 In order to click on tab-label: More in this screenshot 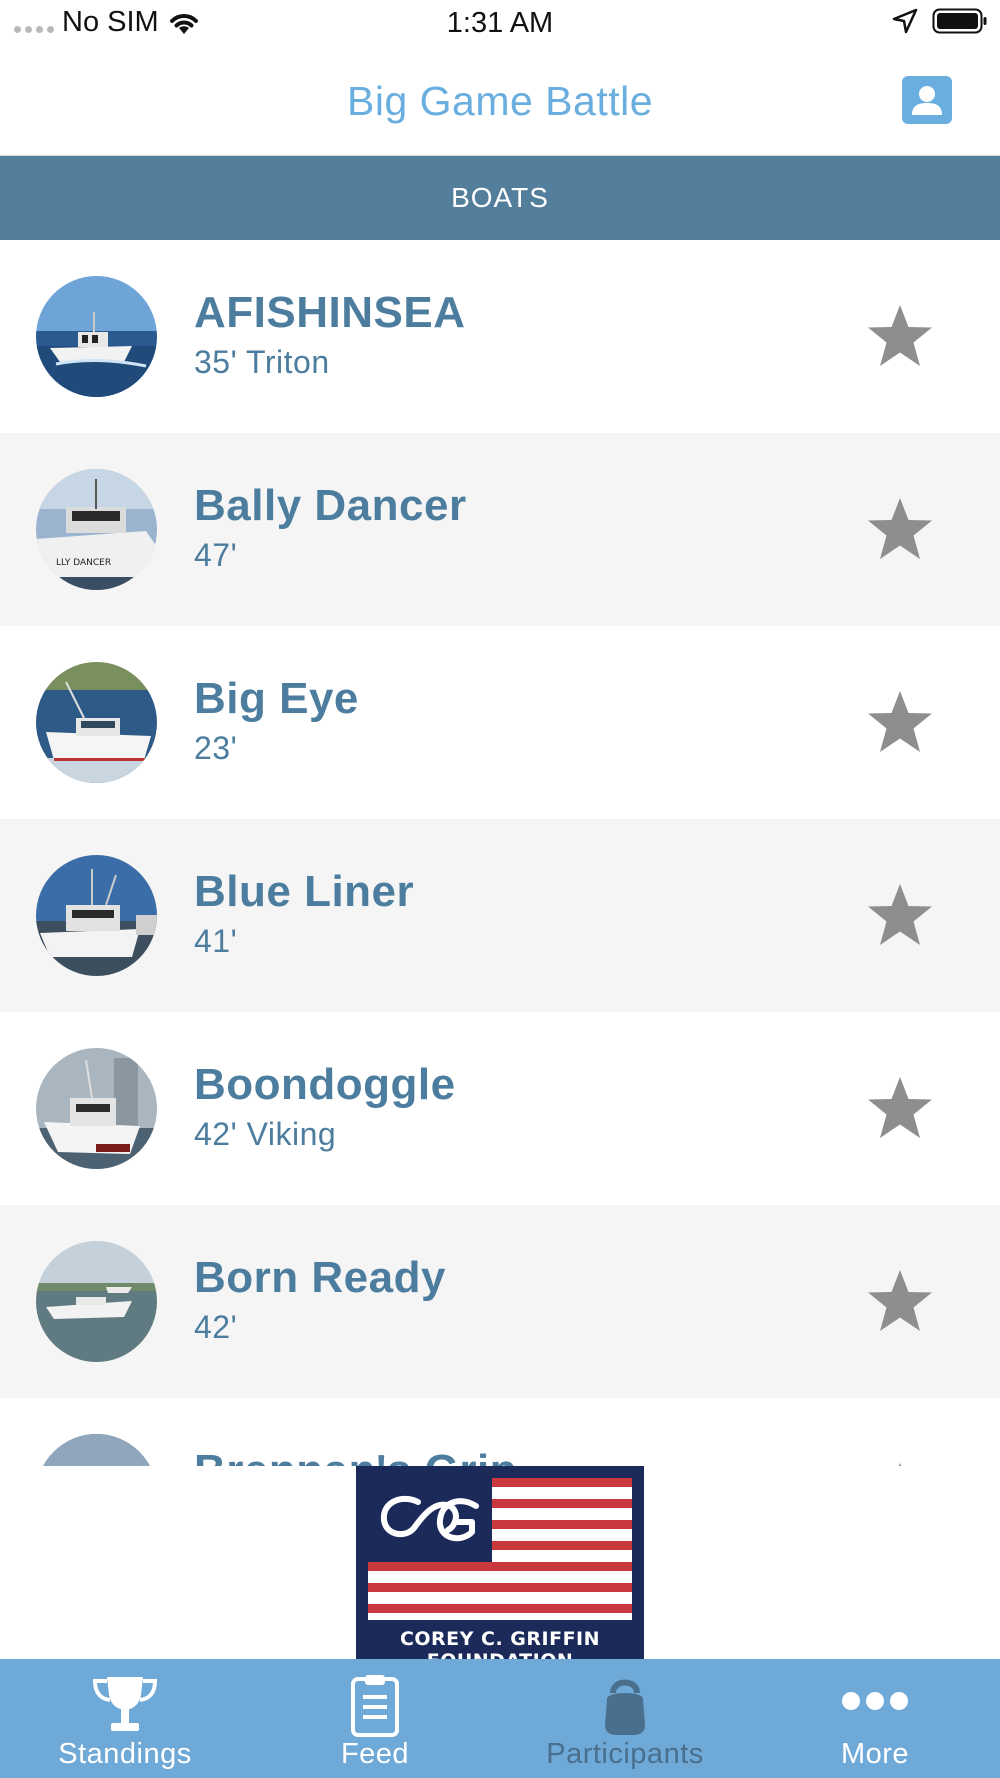, I will do `click(875, 1754)`.